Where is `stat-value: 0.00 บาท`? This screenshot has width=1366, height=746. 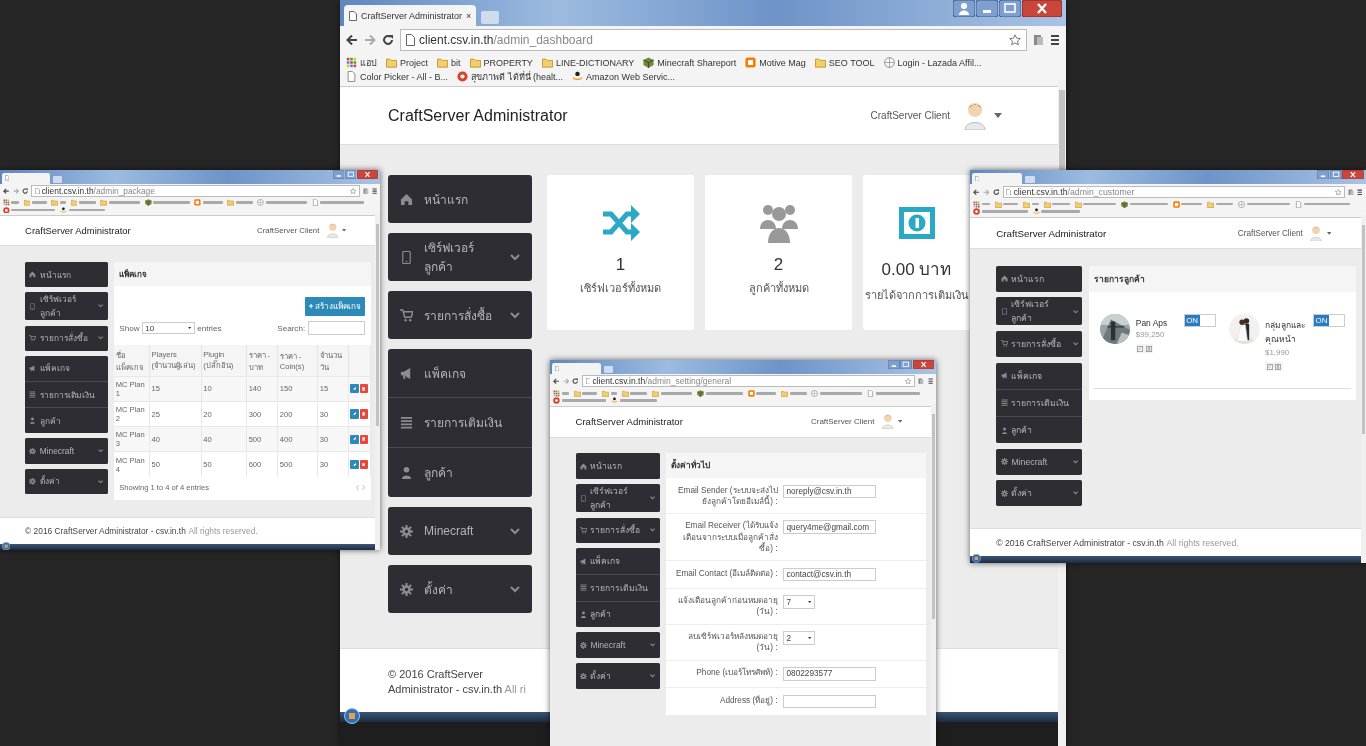 stat-value: 0.00 บาท is located at coordinates (916, 270).